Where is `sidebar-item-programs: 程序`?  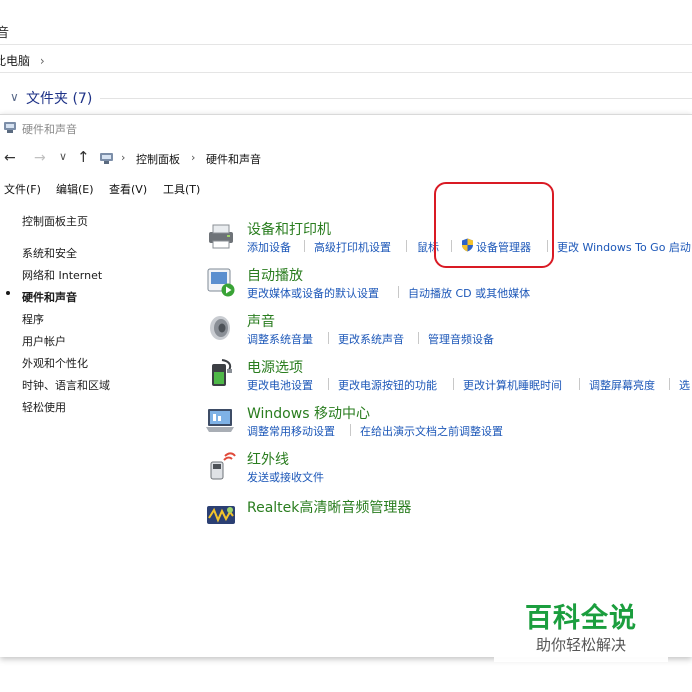
sidebar-item-programs: 程序 is located at coordinates (33, 319).